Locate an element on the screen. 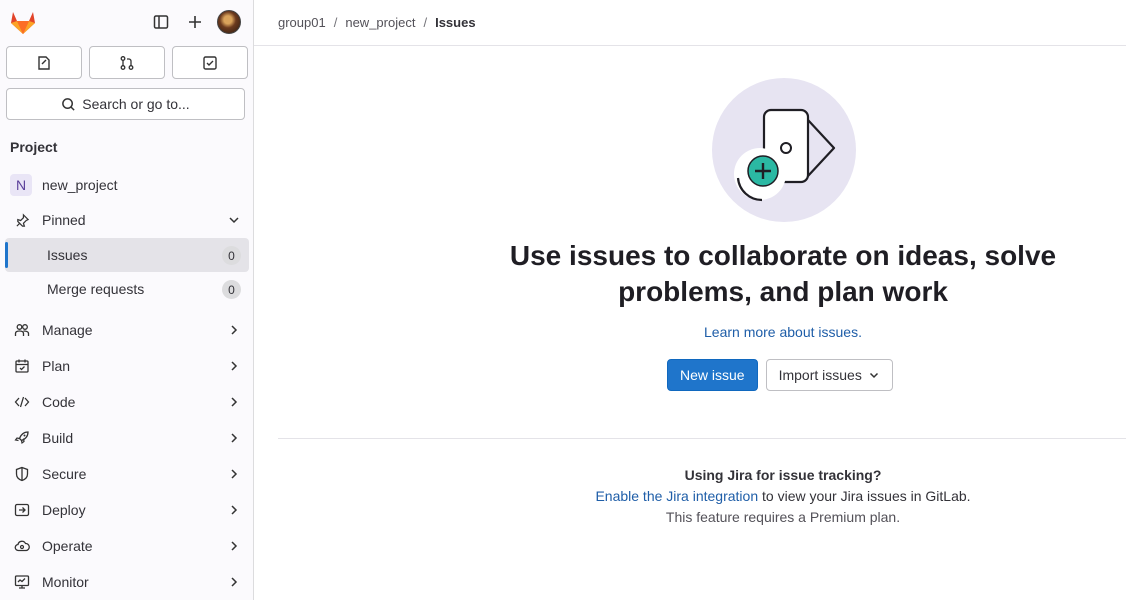  breadcrumb-project: new_project is located at coordinates (380, 22).